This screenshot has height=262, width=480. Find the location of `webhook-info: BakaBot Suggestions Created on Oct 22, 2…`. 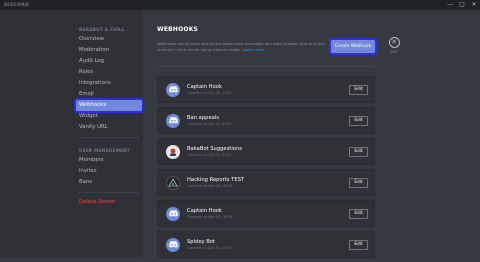

webhook-info: BakaBot Suggestions Created on Oct 22, 2… is located at coordinates (268, 152).